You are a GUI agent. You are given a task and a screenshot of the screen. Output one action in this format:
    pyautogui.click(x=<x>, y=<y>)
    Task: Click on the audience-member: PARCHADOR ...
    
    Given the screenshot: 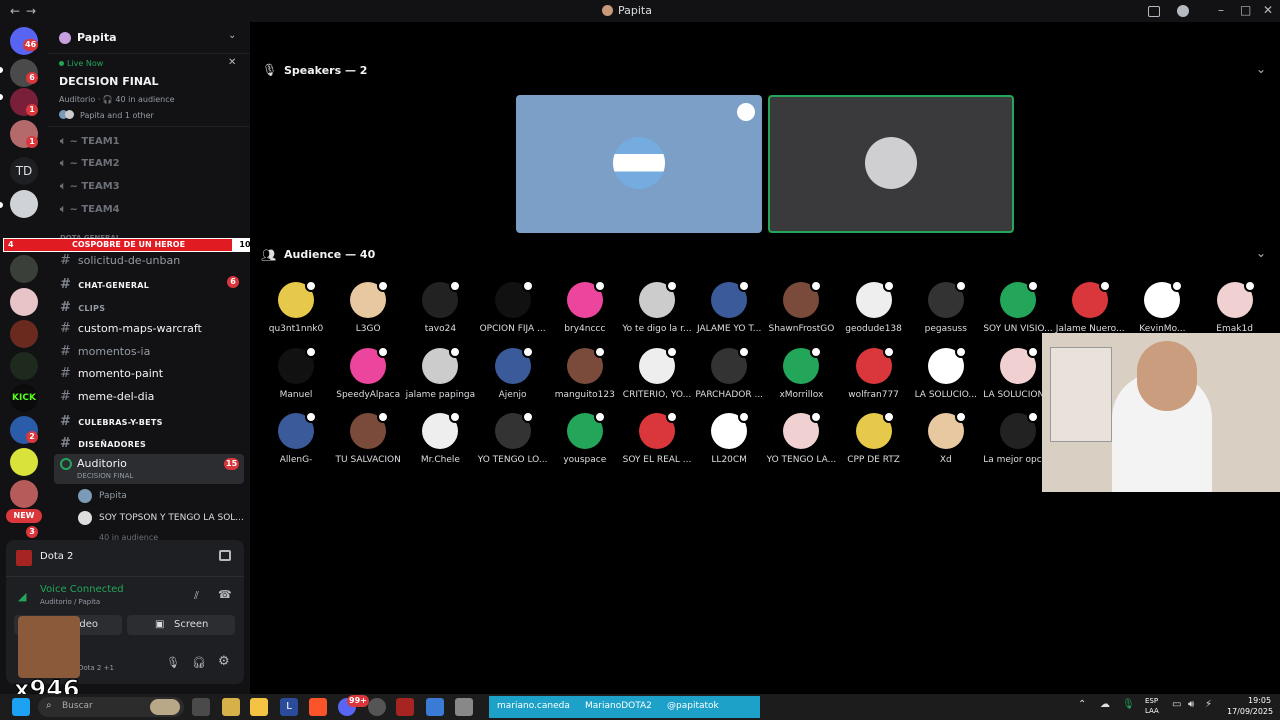 What is the action you would take?
    pyautogui.click(x=729, y=373)
    